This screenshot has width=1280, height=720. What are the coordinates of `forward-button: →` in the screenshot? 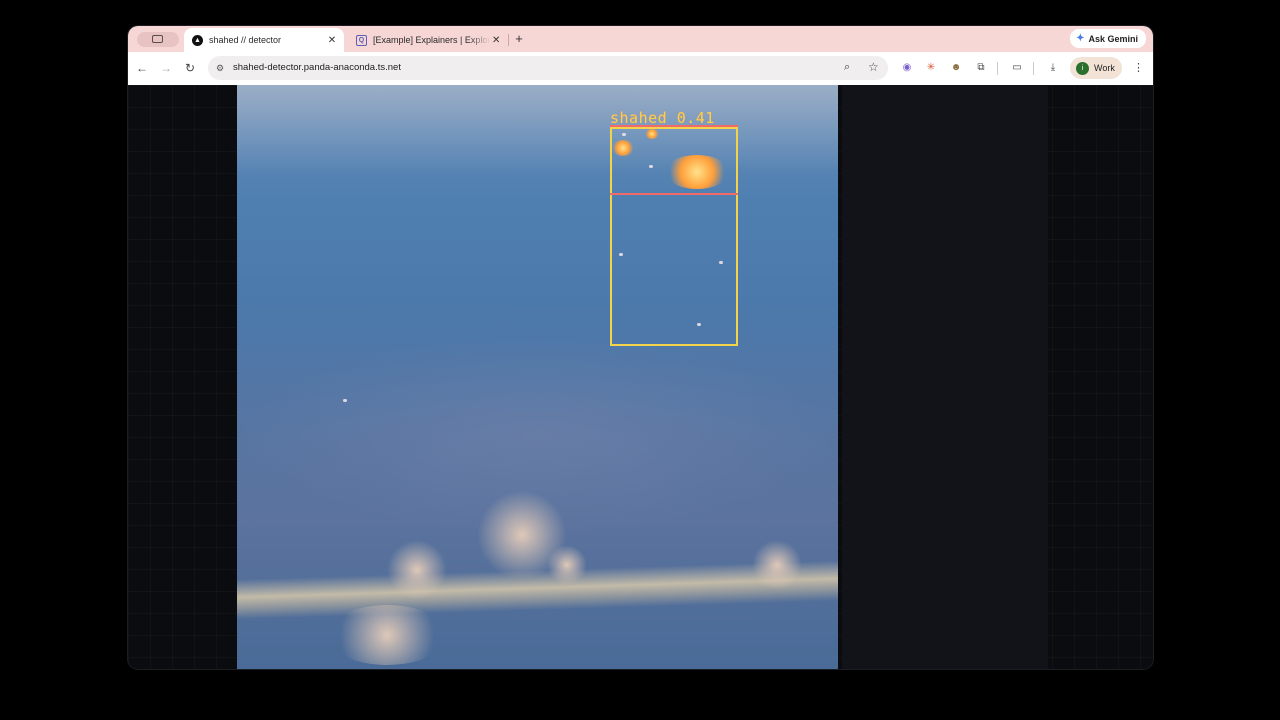 It's located at (166, 68).